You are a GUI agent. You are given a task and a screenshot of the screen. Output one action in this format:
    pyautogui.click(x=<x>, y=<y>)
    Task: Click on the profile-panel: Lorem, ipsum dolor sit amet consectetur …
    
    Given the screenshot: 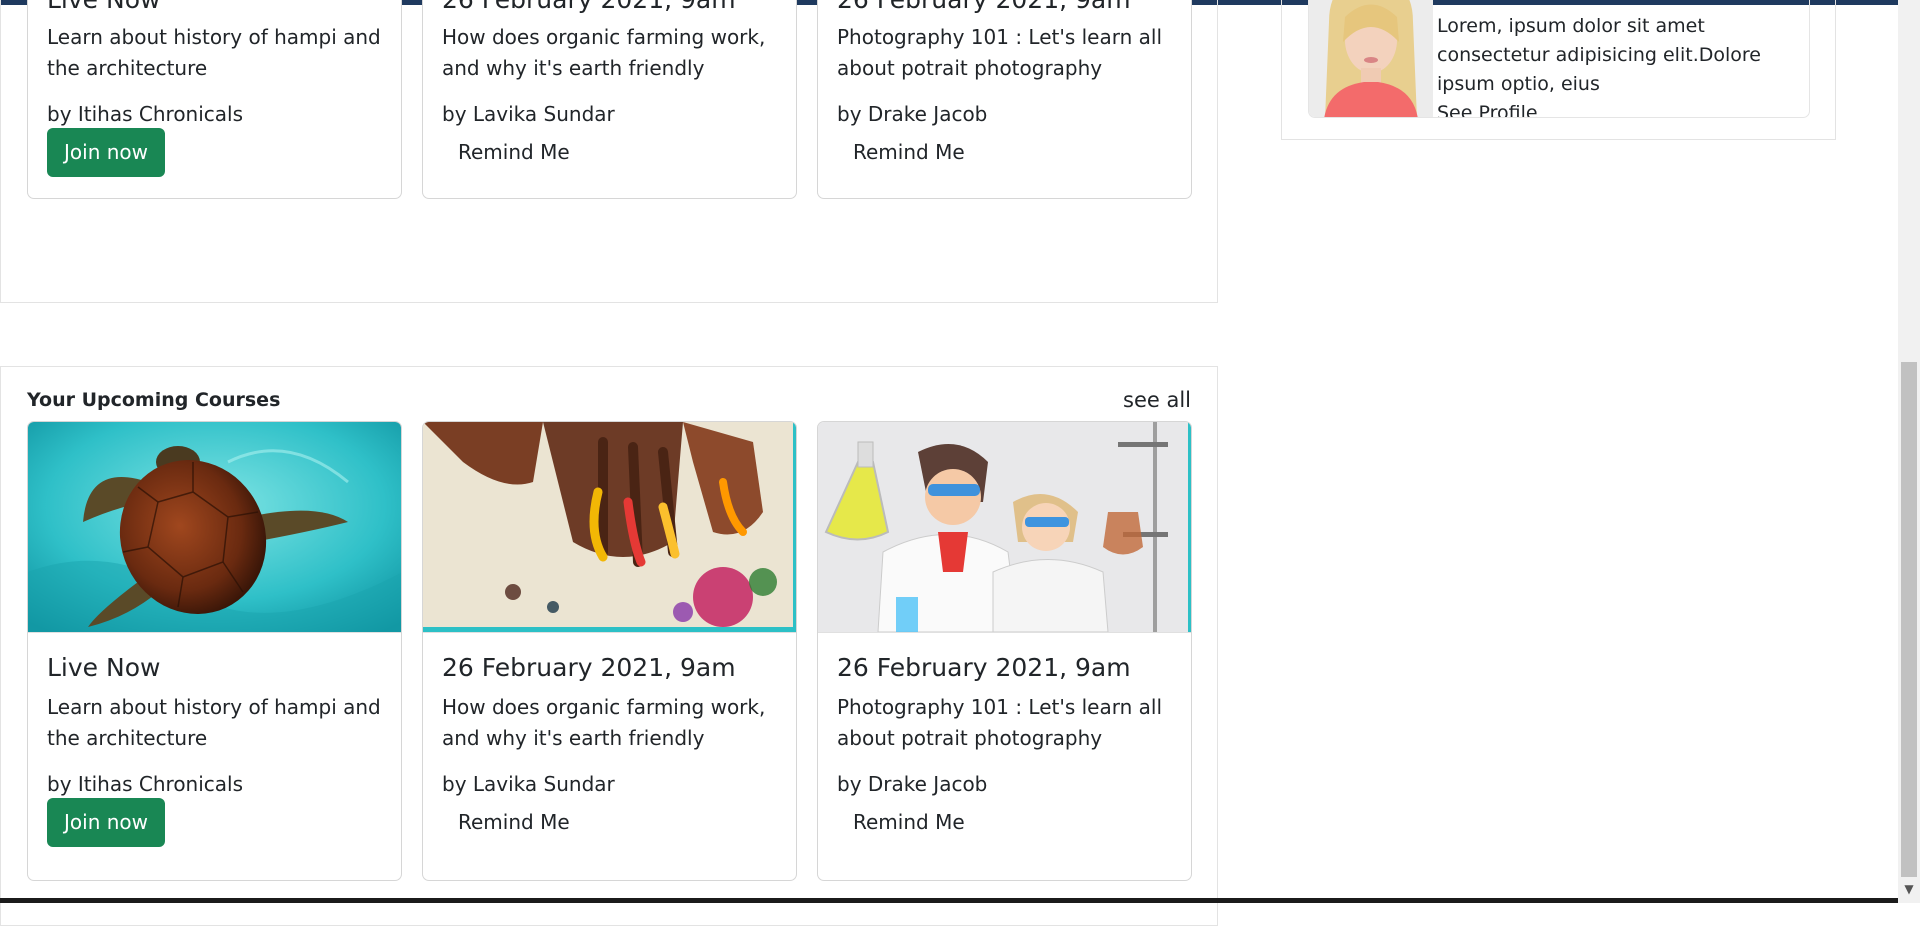 What is the action you would take?
    pyautogui.click(x=1558, y=70)
    